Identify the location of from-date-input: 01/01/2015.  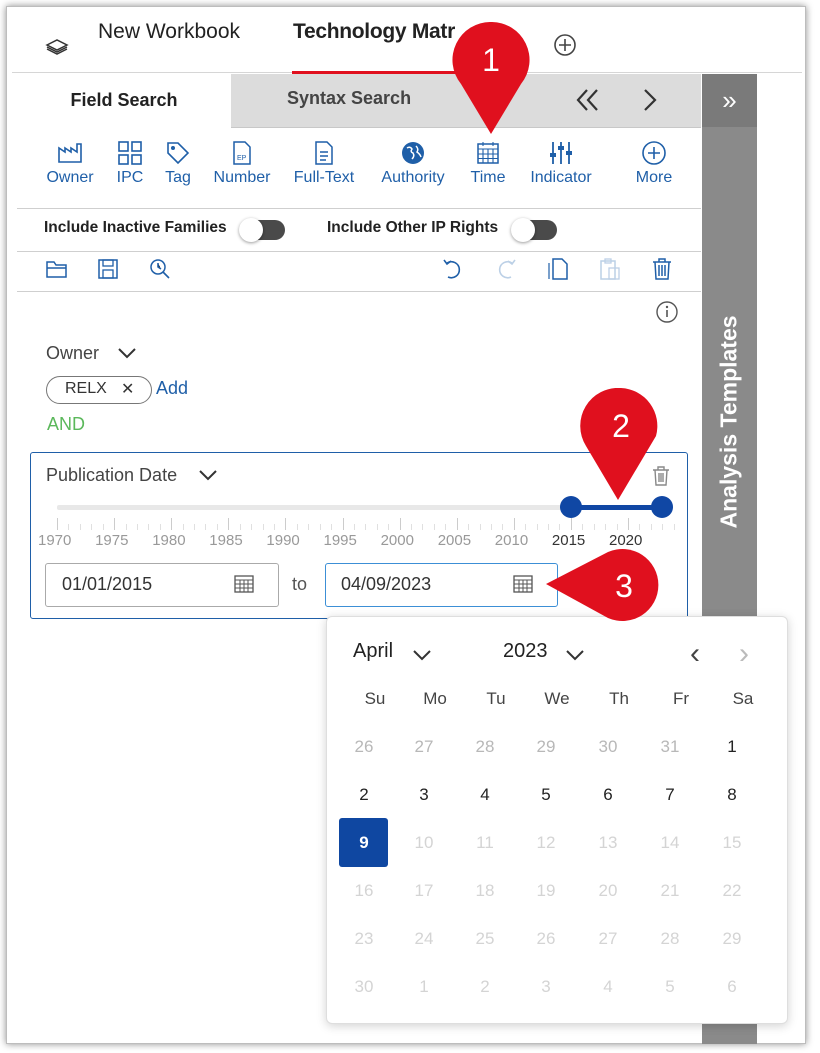
(162, 585).